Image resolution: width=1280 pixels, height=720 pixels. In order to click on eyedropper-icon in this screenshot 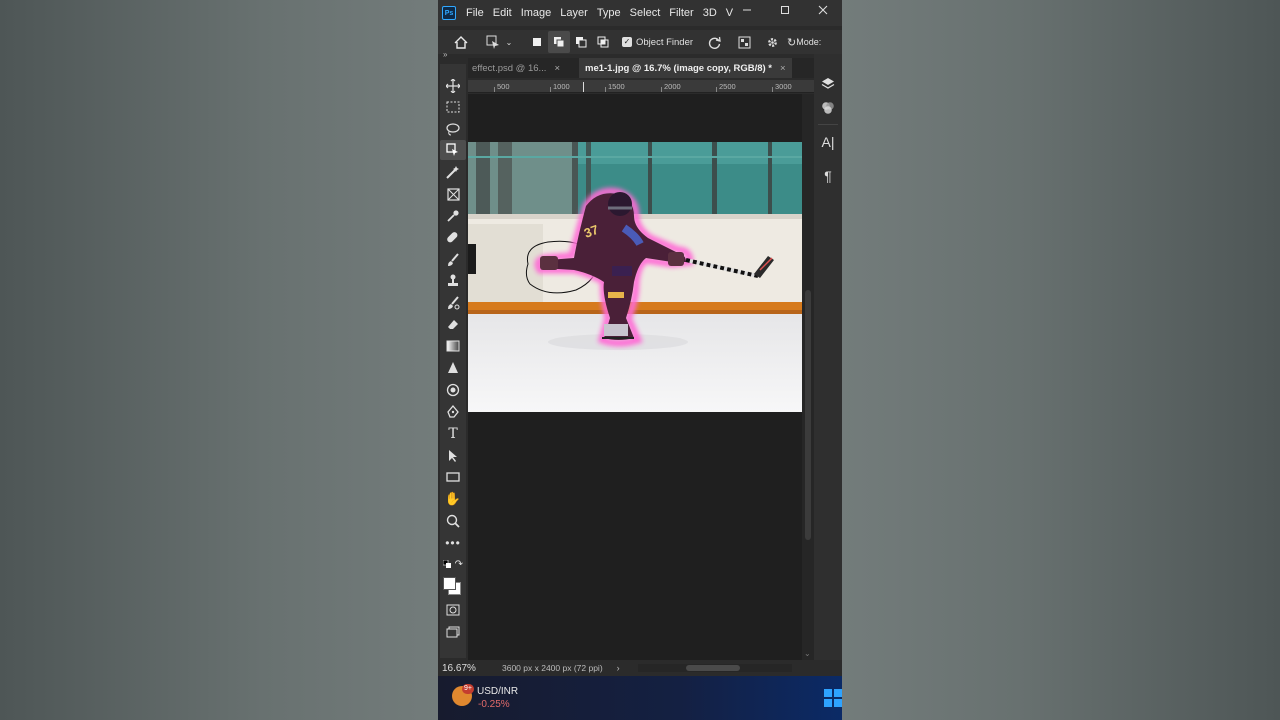, I will do `click(453, 216)`.